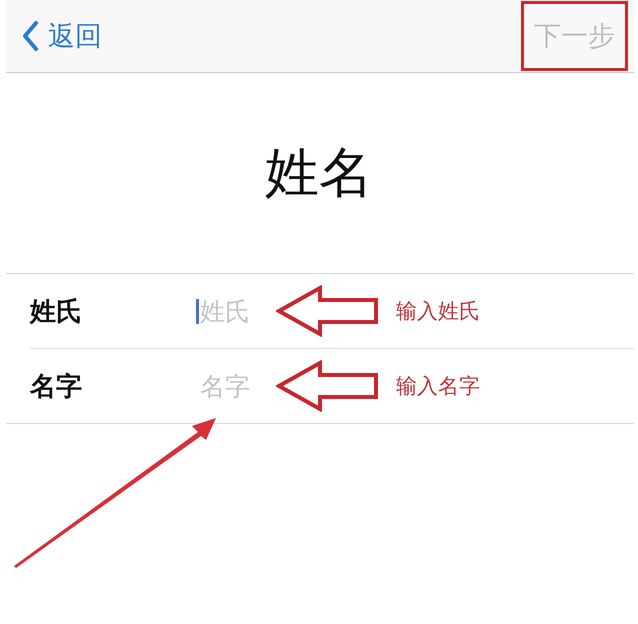 The height and width of the screenshot is (624, 638). What do you see at coordinates (234, 311) in the screenshot?
I see `text-field: 姓氏` at bounding box center [234, 311].